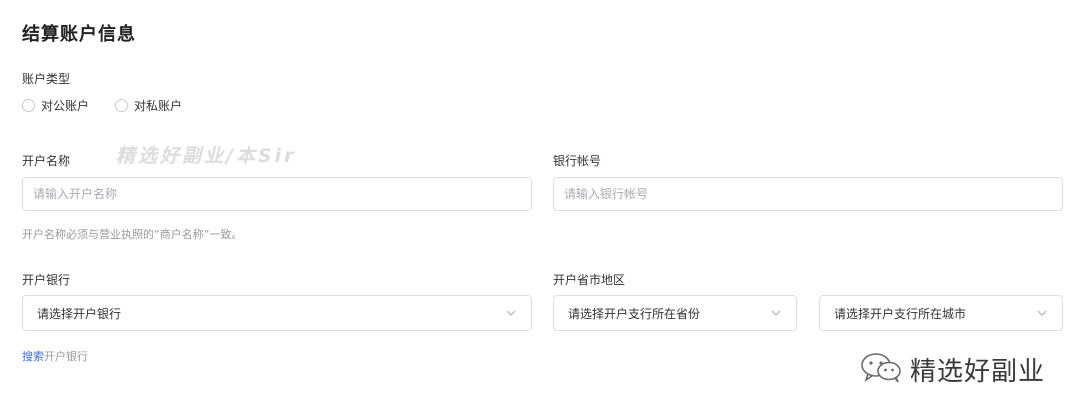 Image resolution: width=1080 pixels, height=417 pixels. What do you see at coordinates (158, 106) in the screenshot?
I see `radio-private-account-label: 对私账户` at bounding box center [158, 106].